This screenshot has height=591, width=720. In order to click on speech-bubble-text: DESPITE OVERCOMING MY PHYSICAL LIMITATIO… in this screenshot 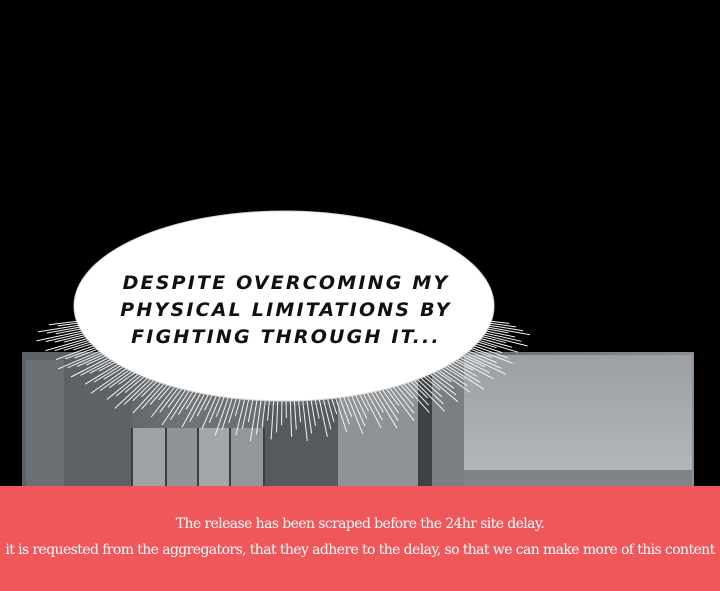, I will do `click(286, 310)`.